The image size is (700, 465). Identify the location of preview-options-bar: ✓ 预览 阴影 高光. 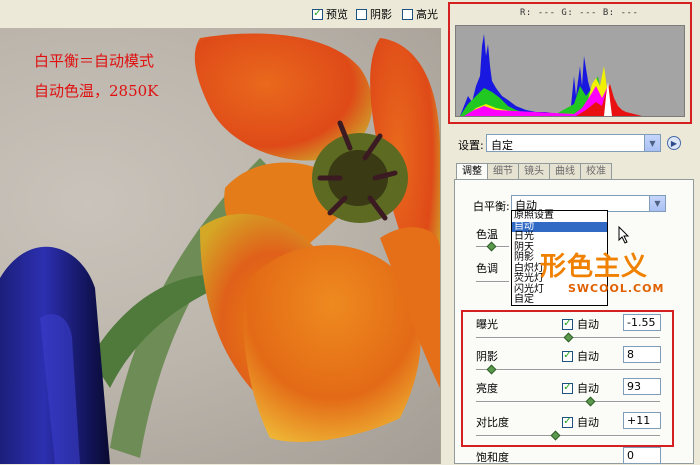
(223, 14).